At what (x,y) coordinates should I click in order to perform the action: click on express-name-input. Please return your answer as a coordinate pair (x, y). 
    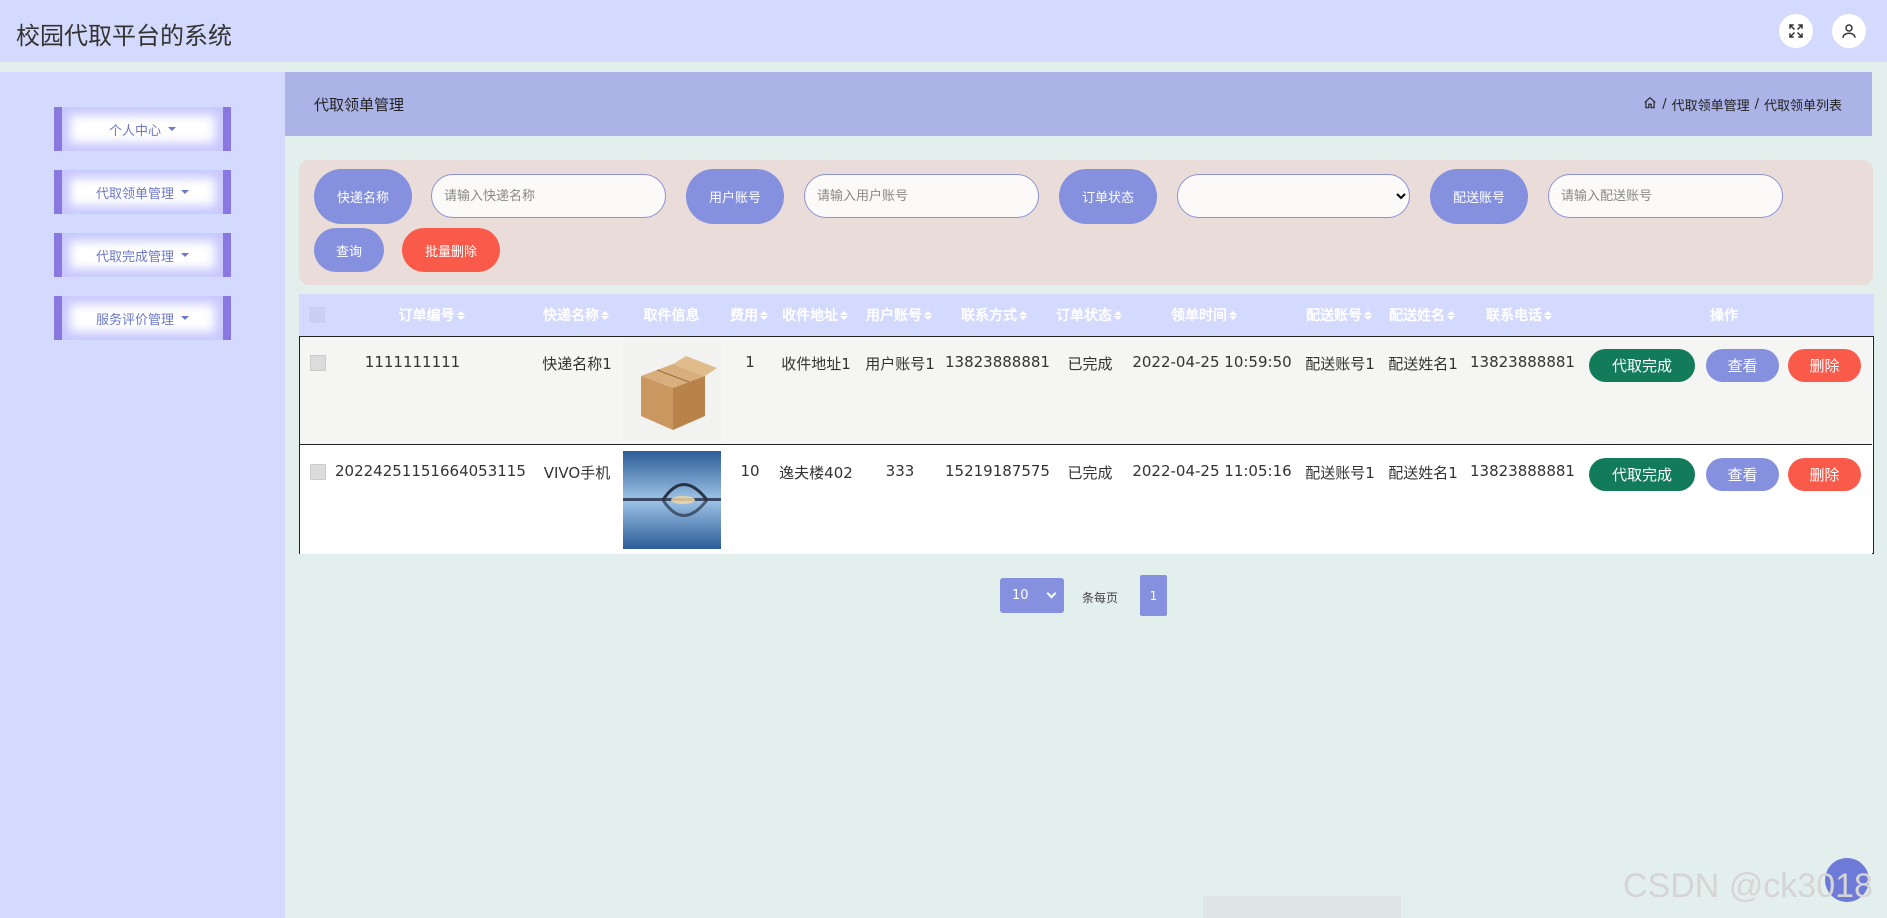
    Looking at the image, I should click on (548, 196).